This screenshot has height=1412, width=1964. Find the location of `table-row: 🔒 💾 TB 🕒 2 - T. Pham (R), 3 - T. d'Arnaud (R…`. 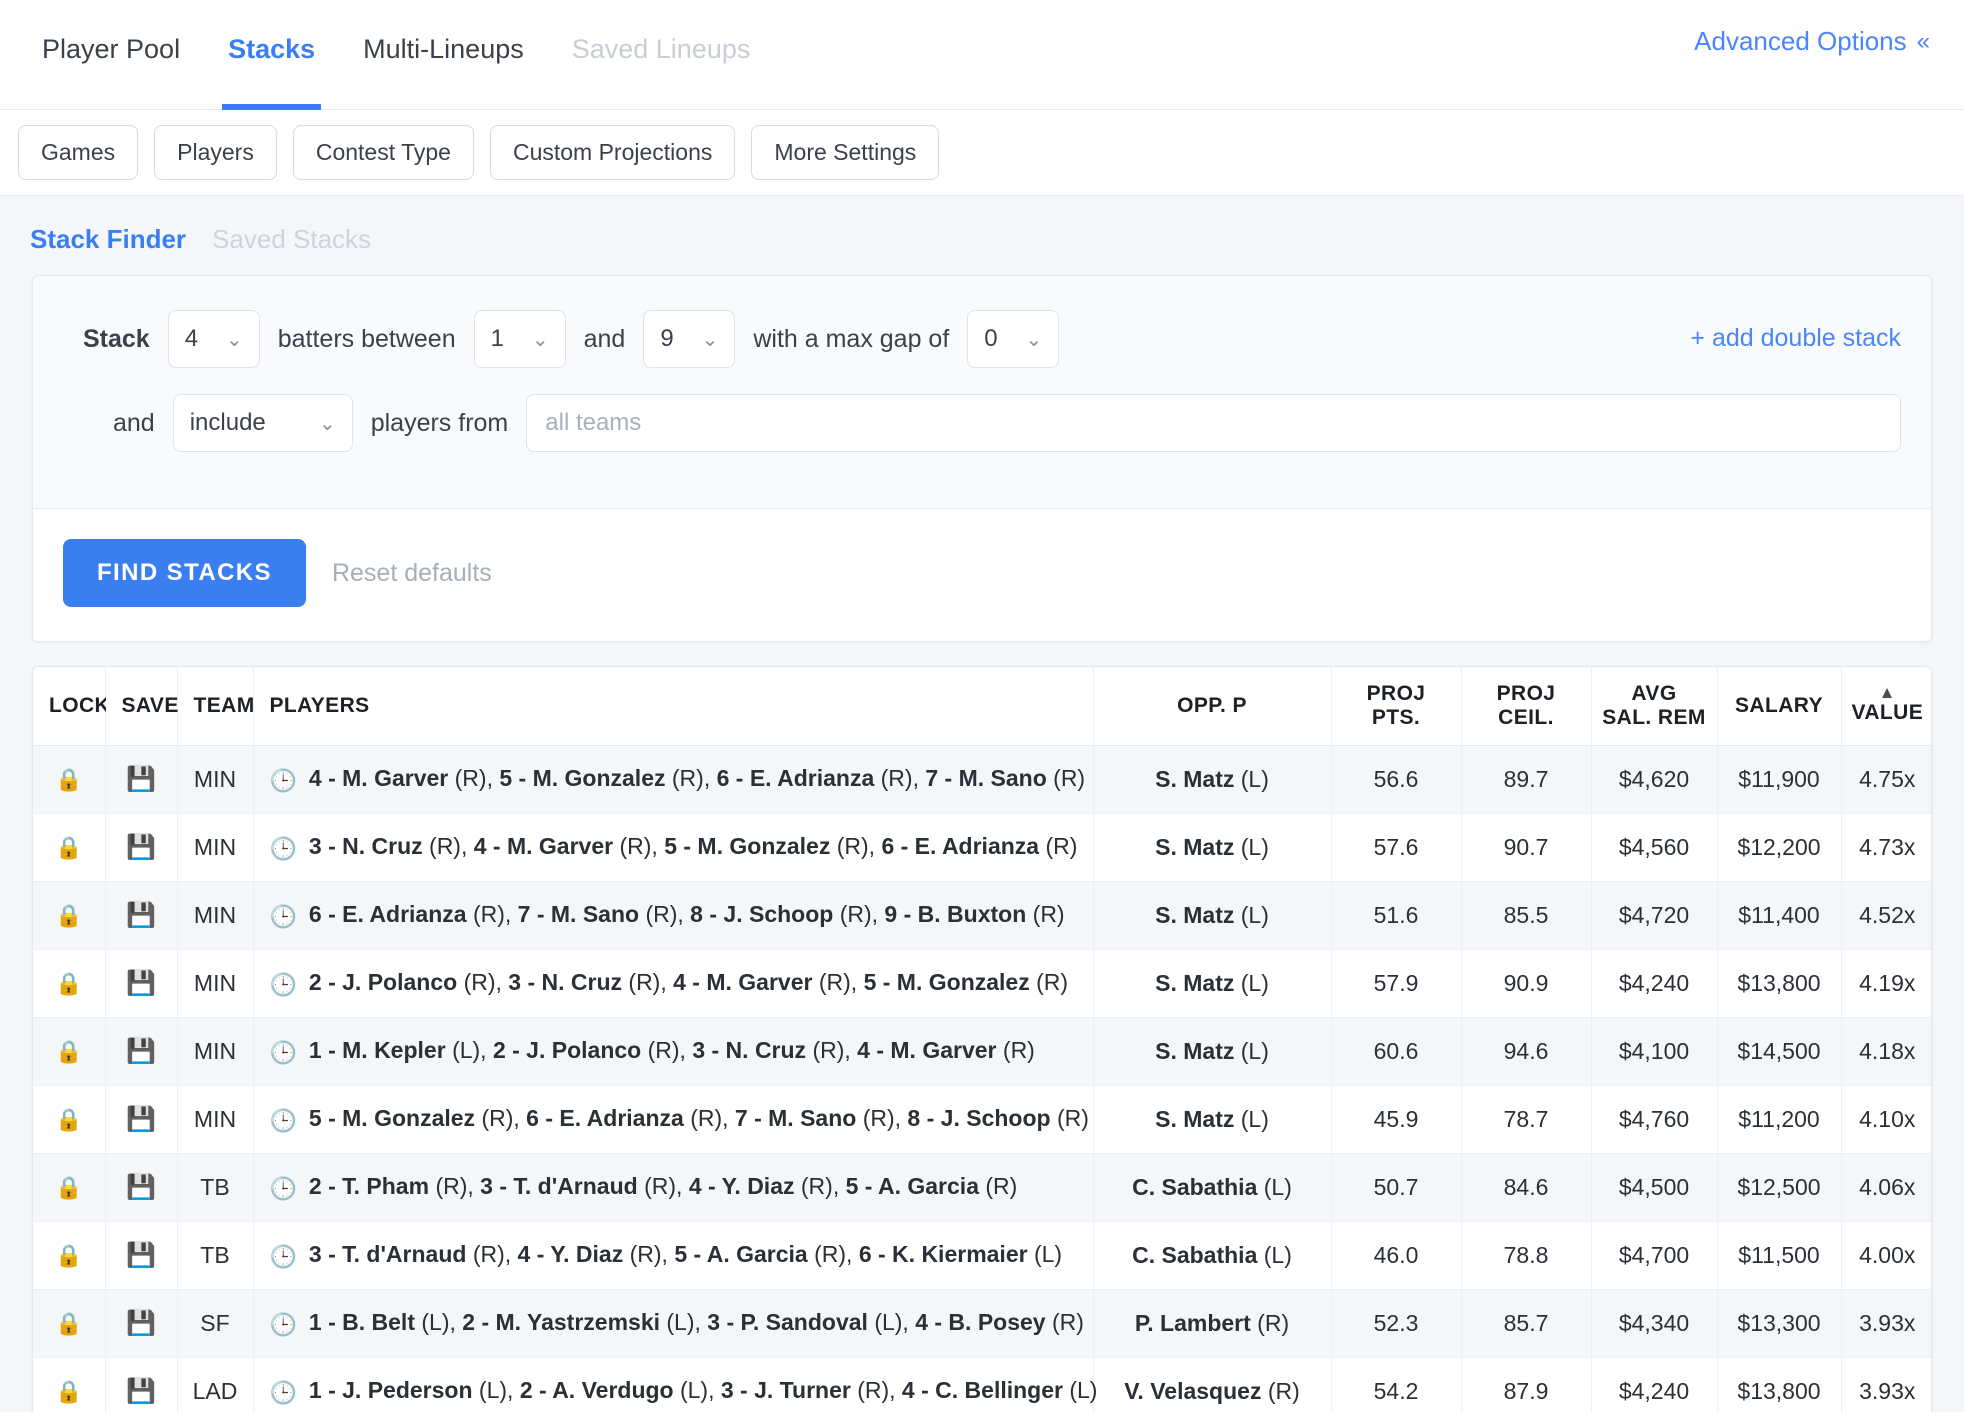

table-row: 🔒 💾 TB 🕒 2 - T. Pham (R), 3 - T. d'Arnaud (R… is located at coordinates (982, 1187).